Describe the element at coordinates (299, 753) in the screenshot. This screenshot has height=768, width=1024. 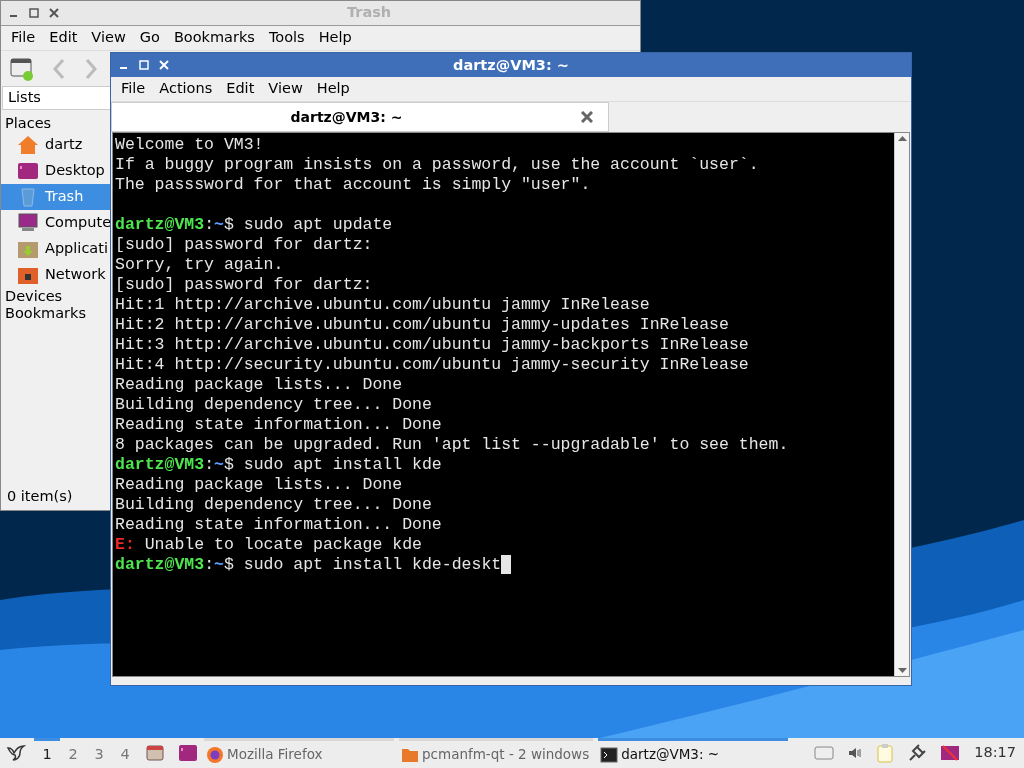
I see `task-button: Mozilla Firefox` at that location.